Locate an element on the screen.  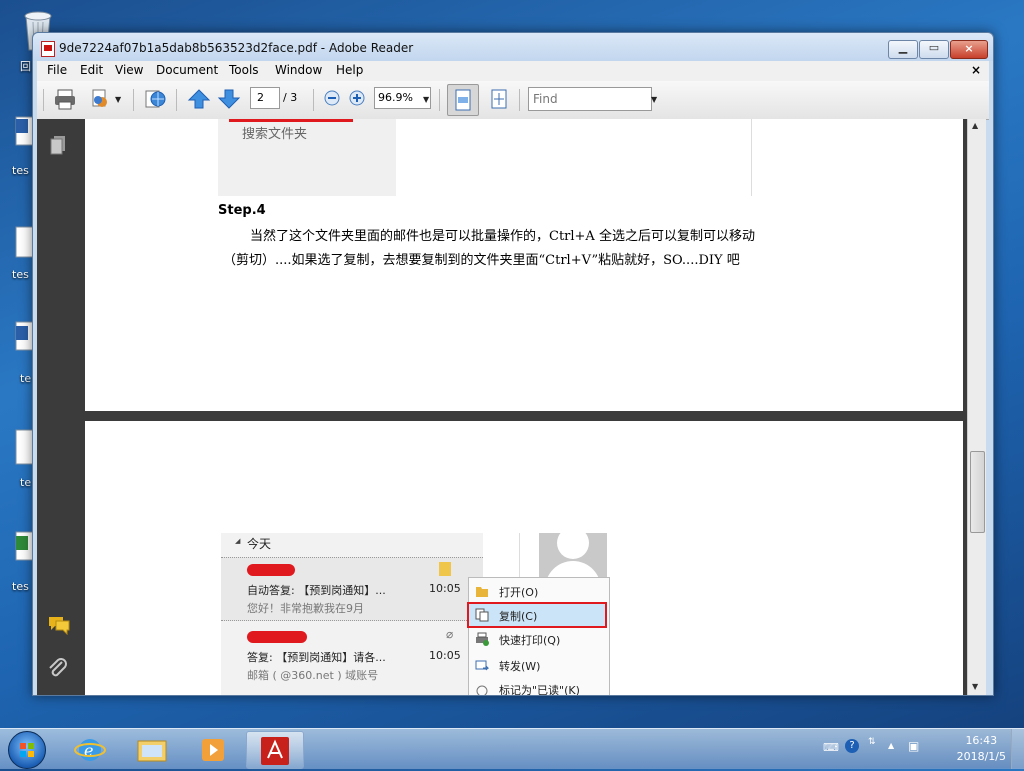
clock-time: 16:43 is located at coordinates (981, 740).